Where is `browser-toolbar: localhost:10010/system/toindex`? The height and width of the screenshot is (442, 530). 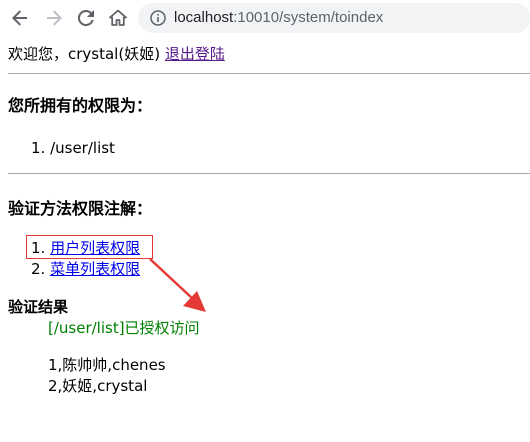
browser-toolbar: localhost:10010/system/toindex is located at coordinates (265, 18).